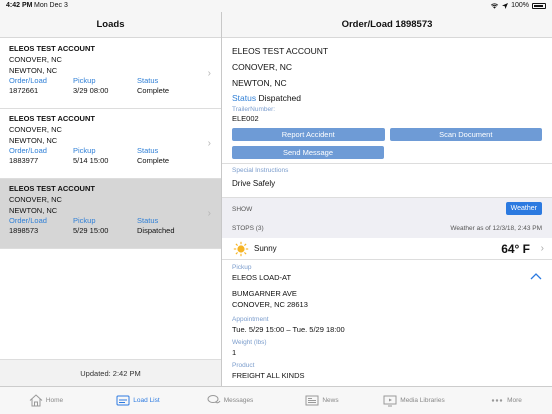 The height and width of the screenshot is (414, 552). What do you see at coordinates (260, 170) in the screenshot?
I see `special-label: Special Instructions` at bounding box center [260, 170].